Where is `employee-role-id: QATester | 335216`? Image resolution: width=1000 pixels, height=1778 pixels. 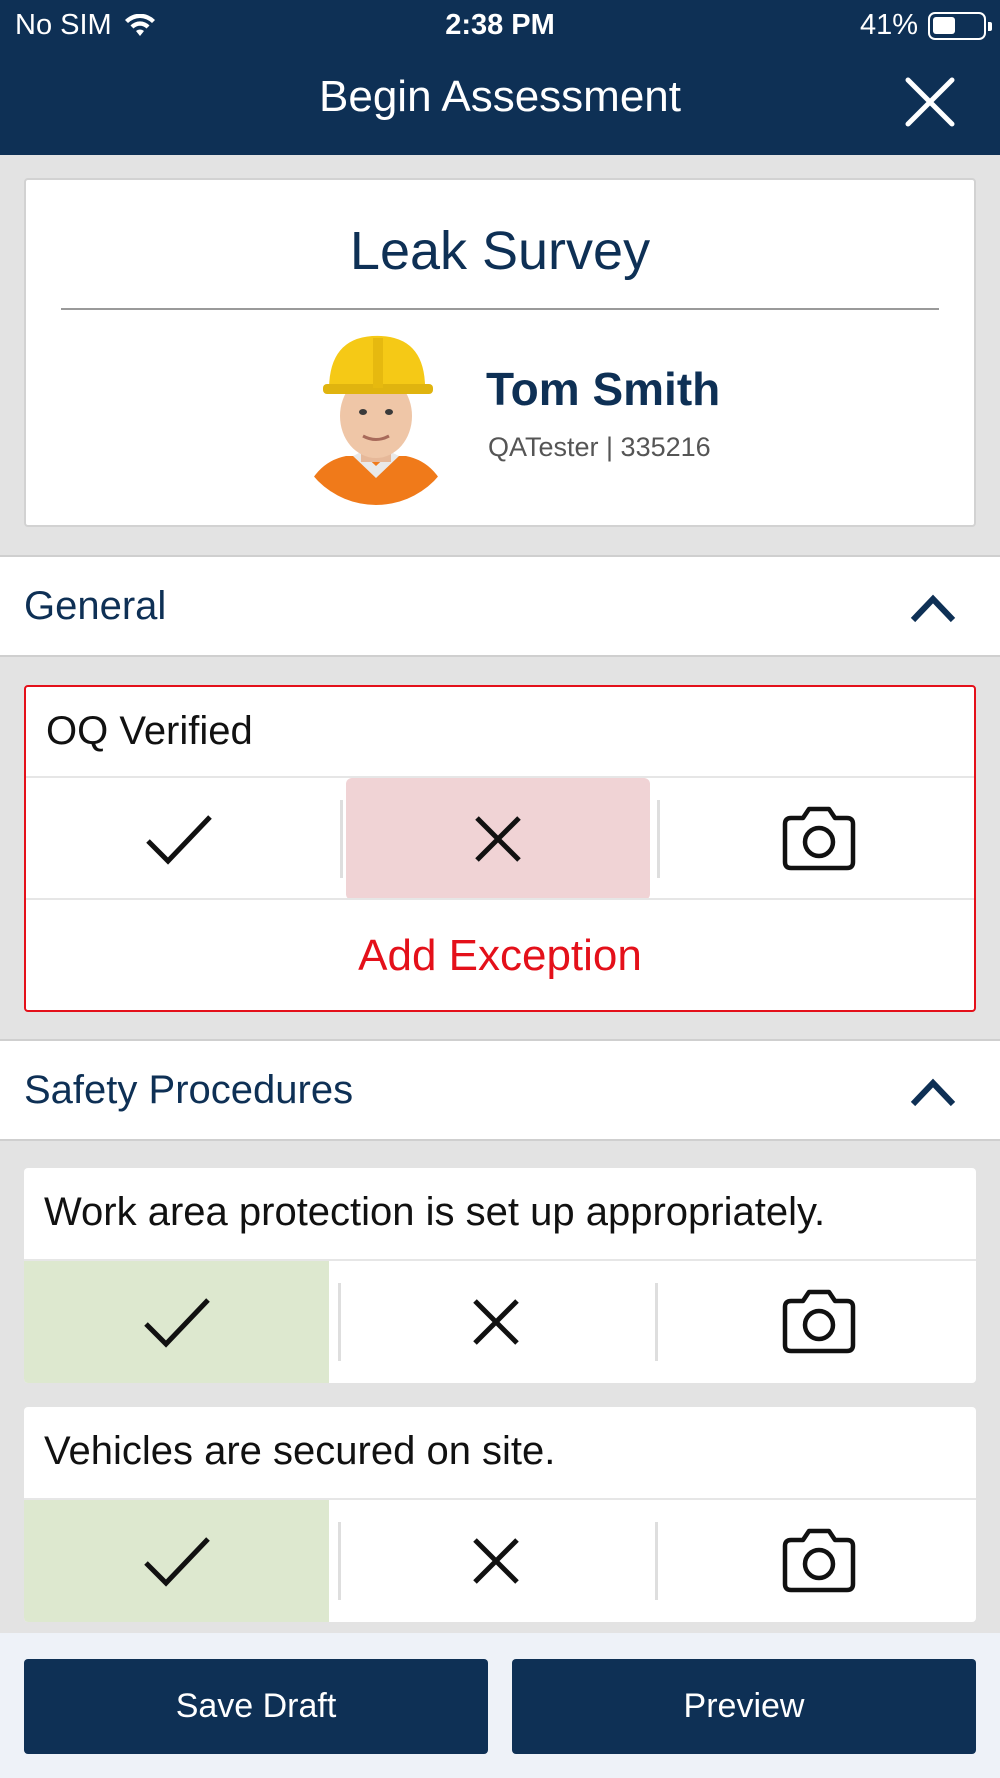
employee-role-id: QATester | 335216 is located at coordinates (599, 447).